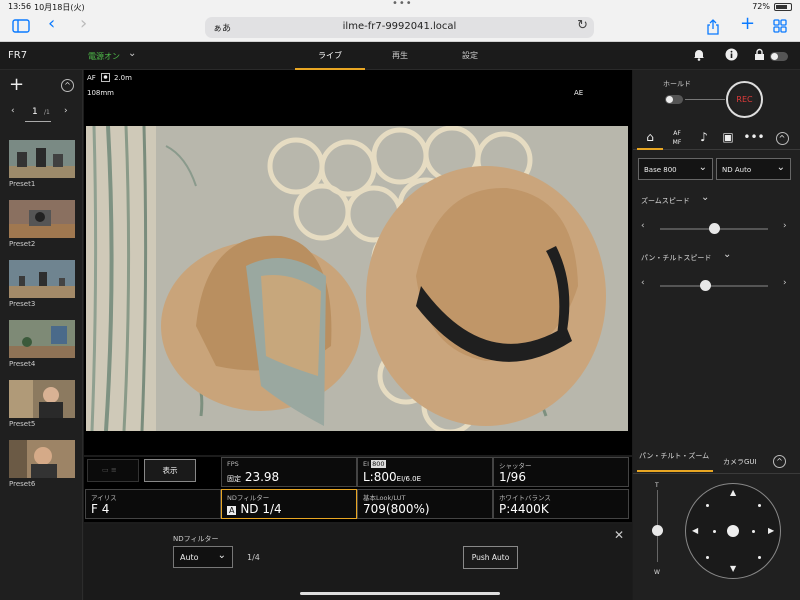 Image resolution: width=800 pixels, height=600 pixels. I want to click on app-header: FR7 電源オン ⌄ ライブ 再生 設定, so click(400, 56).